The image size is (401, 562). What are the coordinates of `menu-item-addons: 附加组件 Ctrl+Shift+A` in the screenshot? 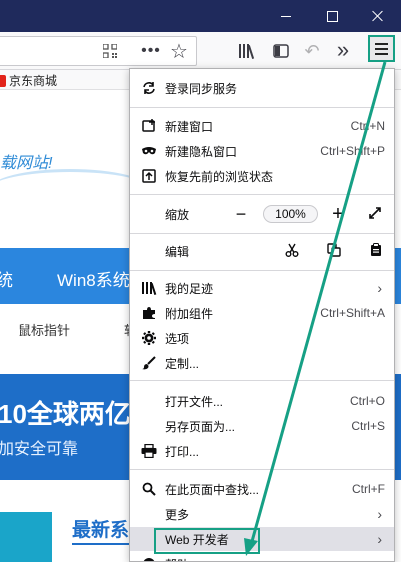 It's located at (262, 313).